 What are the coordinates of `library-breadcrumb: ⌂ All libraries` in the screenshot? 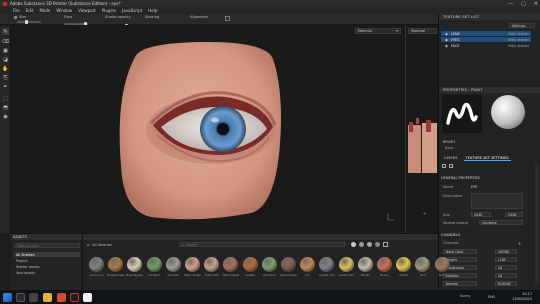 It's located at (99, 245).